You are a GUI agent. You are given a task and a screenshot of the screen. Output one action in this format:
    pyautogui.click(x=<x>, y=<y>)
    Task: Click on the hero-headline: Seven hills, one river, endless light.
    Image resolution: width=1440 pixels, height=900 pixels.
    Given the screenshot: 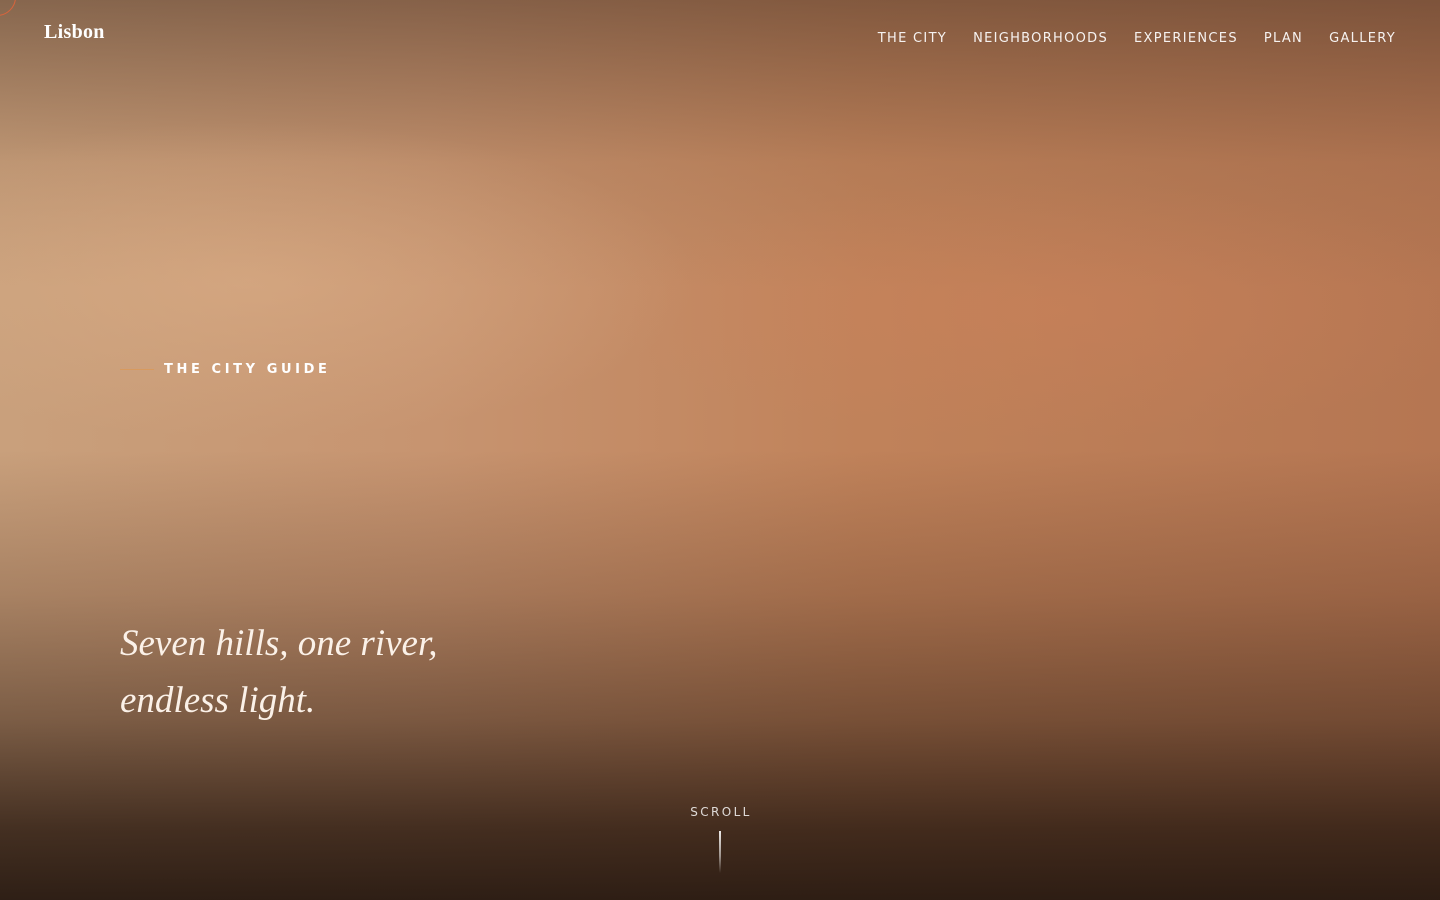 What is the action you would take?
    pyautogui.click(x=279, y=672)
    